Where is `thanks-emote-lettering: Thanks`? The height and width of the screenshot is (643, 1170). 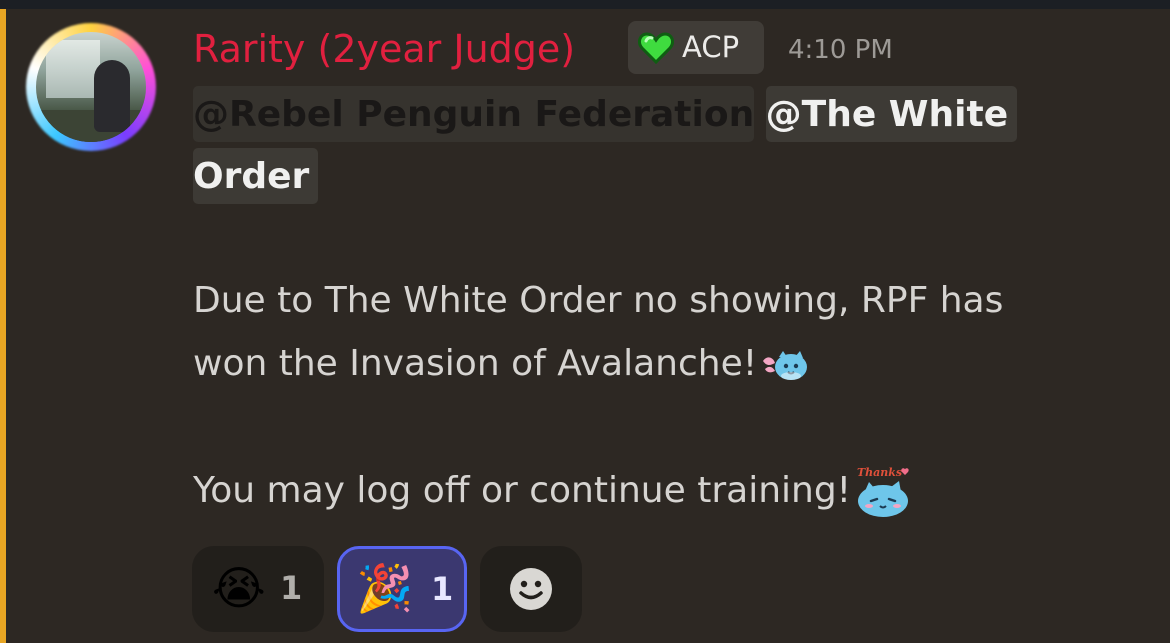
thanks-emote-lettering: Thanks is located at coordinates (879, 472).